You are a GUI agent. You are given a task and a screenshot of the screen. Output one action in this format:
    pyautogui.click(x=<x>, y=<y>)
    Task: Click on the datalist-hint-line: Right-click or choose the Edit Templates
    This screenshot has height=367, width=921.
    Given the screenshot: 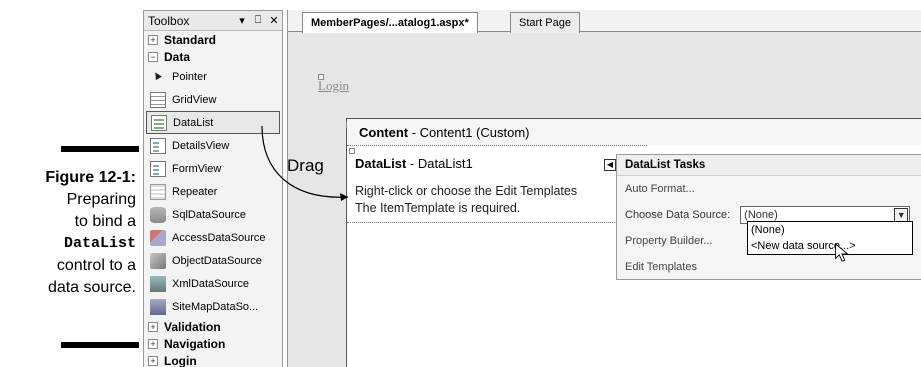 What is the action you would take?
    pyautogui.click(x=466, y=191)
    